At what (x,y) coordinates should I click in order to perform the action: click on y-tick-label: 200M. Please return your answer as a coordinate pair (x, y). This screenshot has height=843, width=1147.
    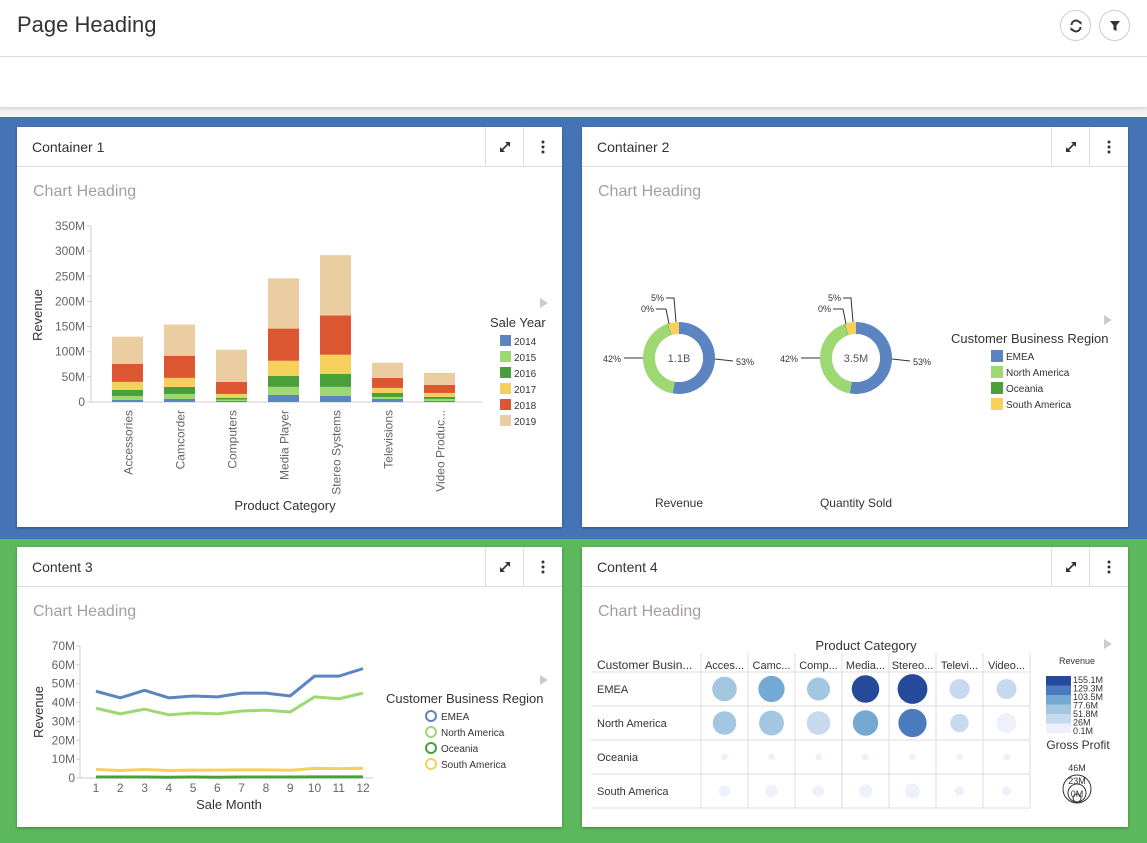
    Looking at the image, I should click on (70, 301).